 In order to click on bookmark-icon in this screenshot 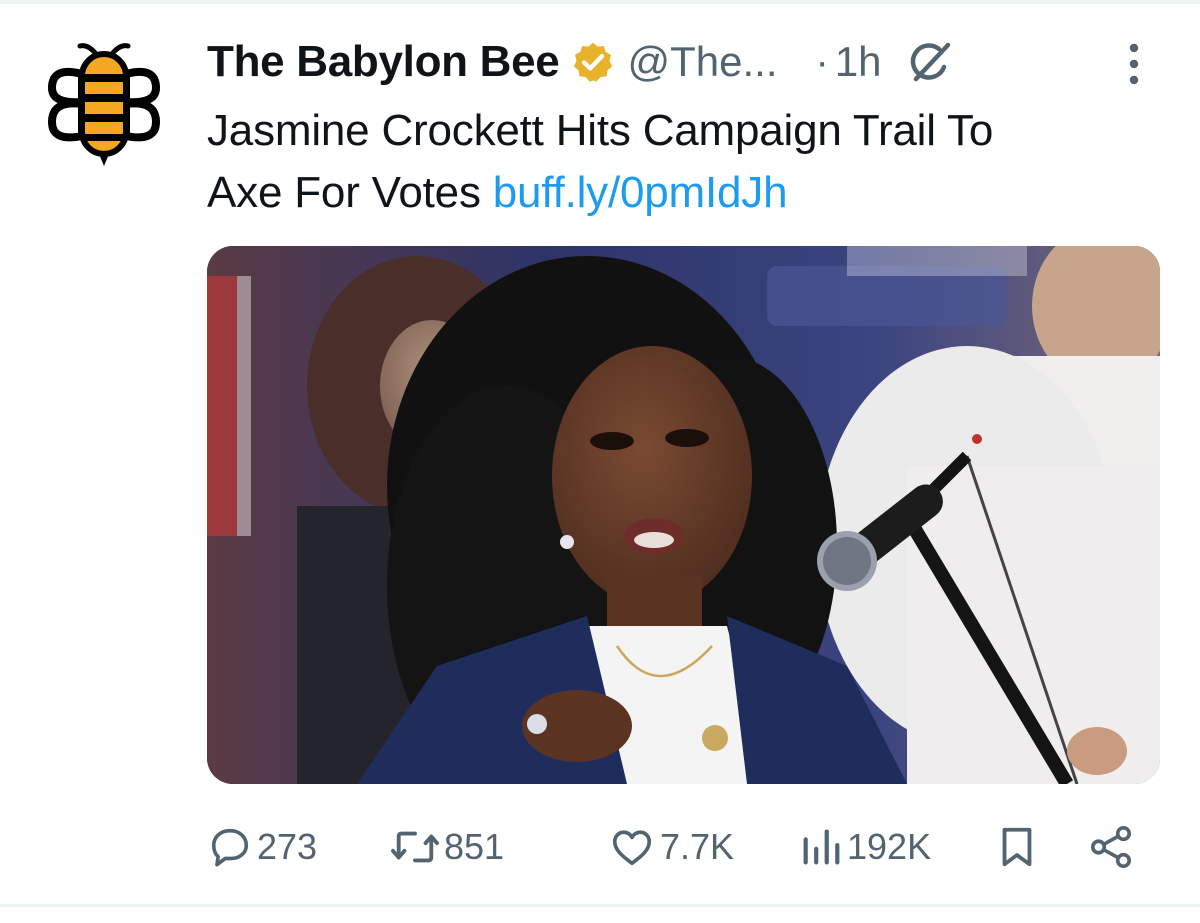, I will do `click(1017, 847)`.